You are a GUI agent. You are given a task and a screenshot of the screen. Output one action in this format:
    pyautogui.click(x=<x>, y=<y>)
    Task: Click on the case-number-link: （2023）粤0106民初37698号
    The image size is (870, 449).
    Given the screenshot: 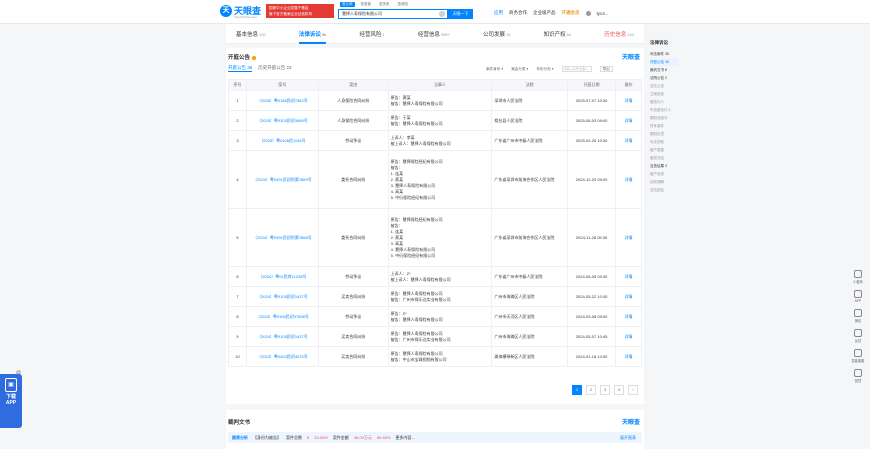 What is the action you would take?
    pyautogui.click(x=282, y=316)
    